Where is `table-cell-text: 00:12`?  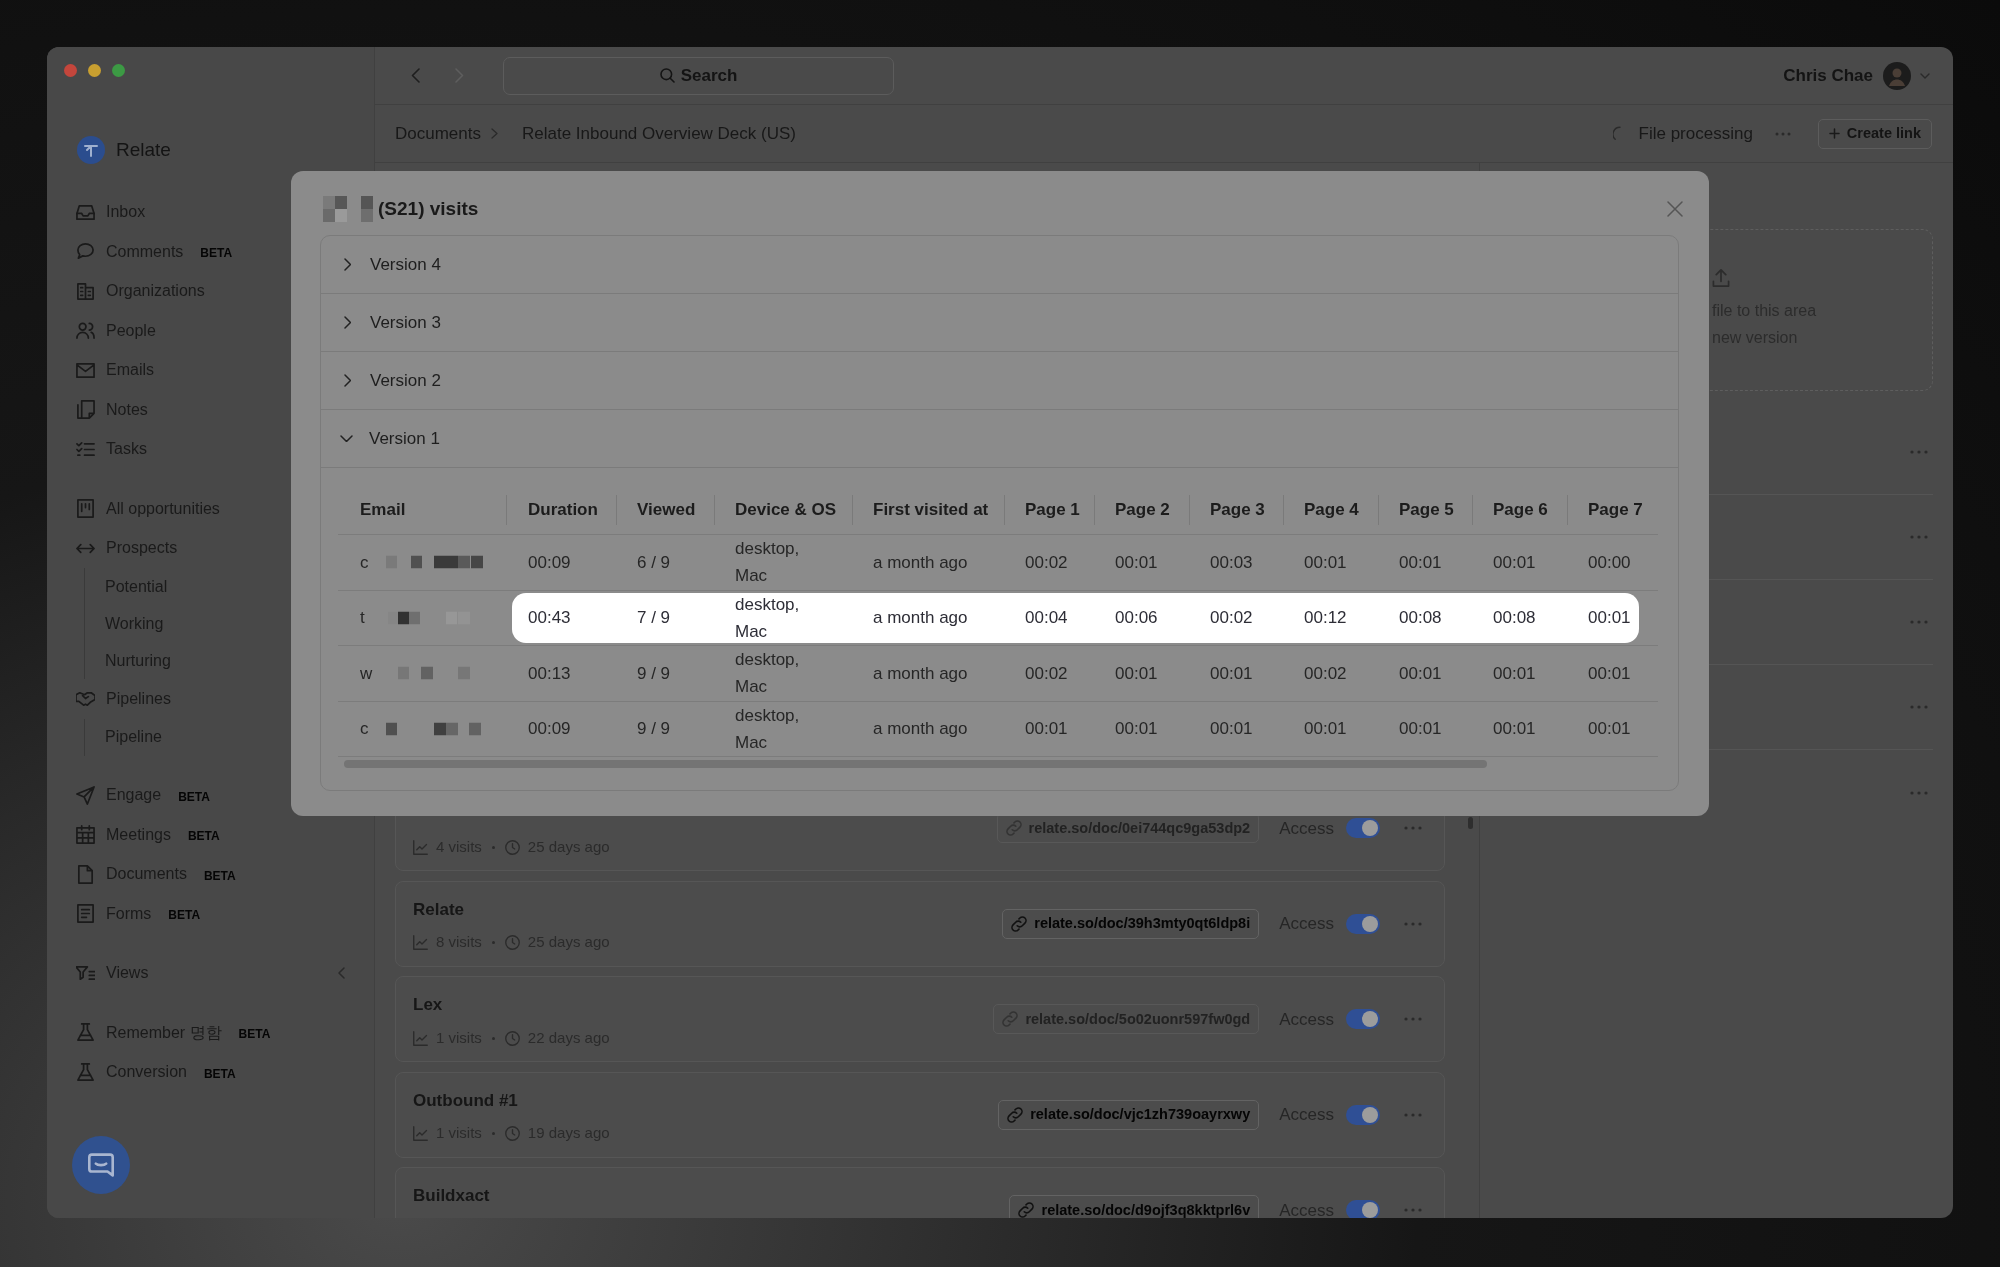 table-cell-text: 00:12 is located at coordinates (1325, 618).